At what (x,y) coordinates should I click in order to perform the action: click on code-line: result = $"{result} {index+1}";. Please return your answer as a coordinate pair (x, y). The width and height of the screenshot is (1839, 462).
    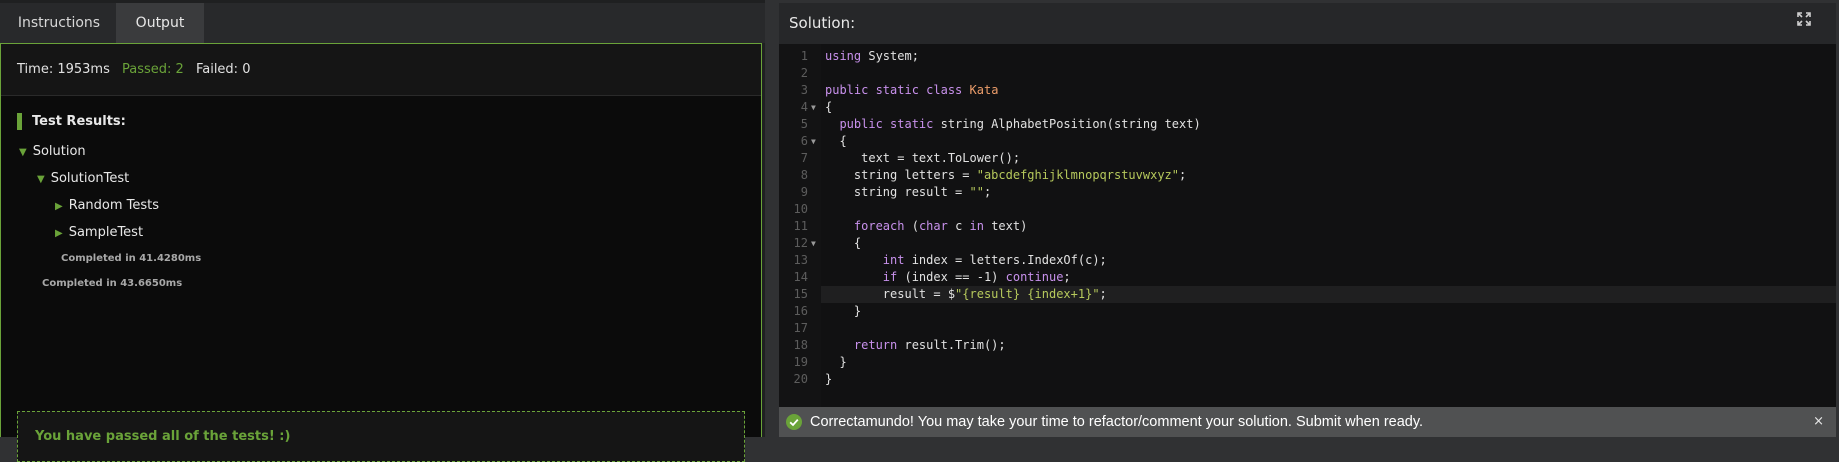
    Looking at the image, I should click on (966, 294).